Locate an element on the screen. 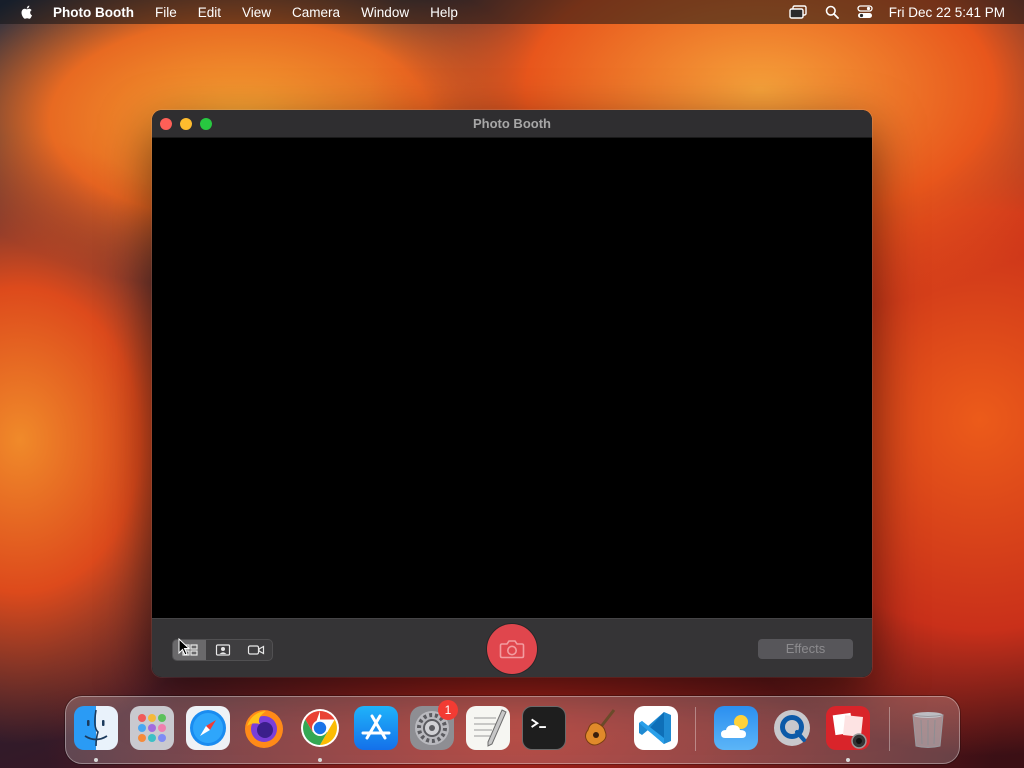 The height and width of the screenshot is (768, 1024). window-titlebar: Photo Booth is located at coordinates (512, 124).